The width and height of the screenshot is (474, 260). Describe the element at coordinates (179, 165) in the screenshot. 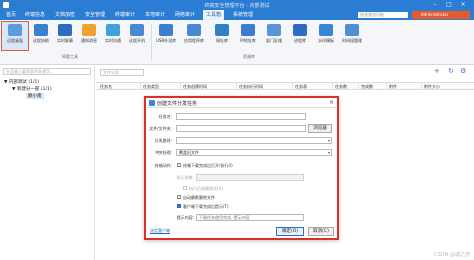

I see `open-after-checkbox` at that location.